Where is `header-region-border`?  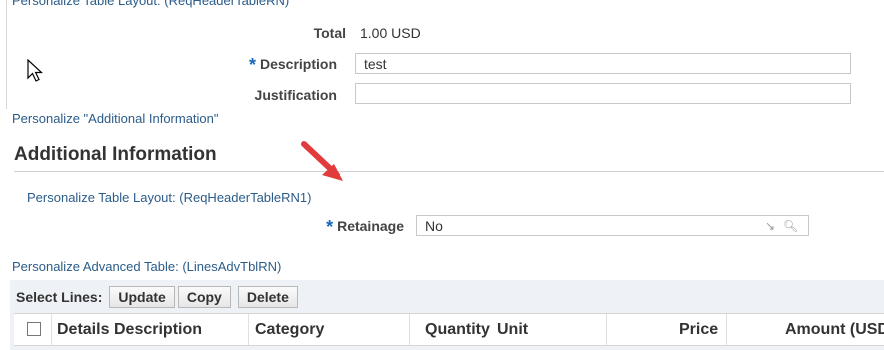 header-region-border is located at coordinates (6, 54).